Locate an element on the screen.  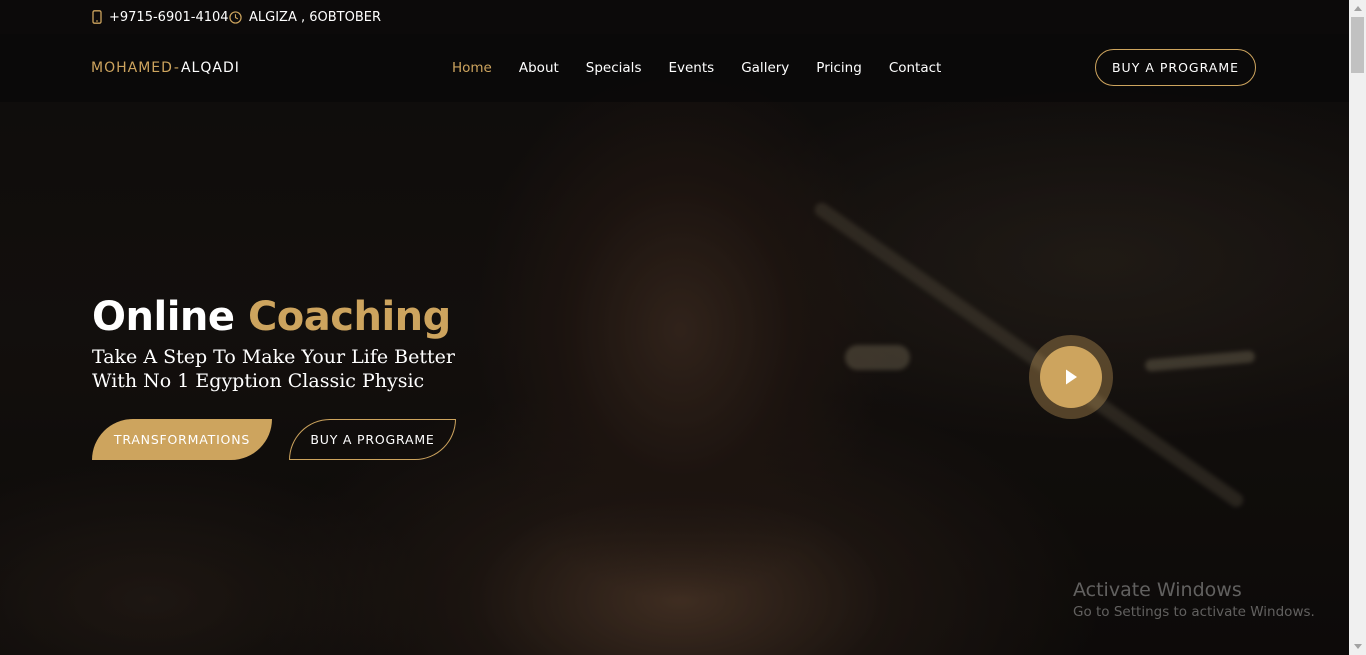
hero-title: Online Coaching is located at coordinates (271, 317).